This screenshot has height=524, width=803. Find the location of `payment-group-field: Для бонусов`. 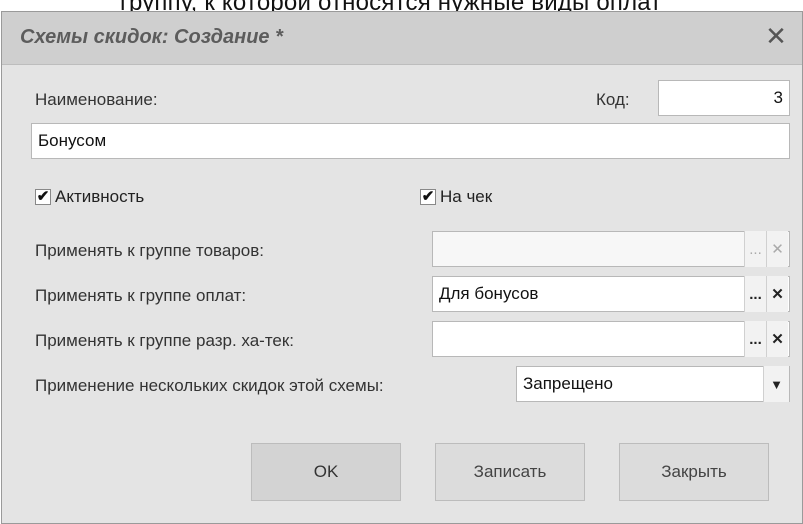

payment-group-field: Для бонусов is located at coordinates (611, 294).